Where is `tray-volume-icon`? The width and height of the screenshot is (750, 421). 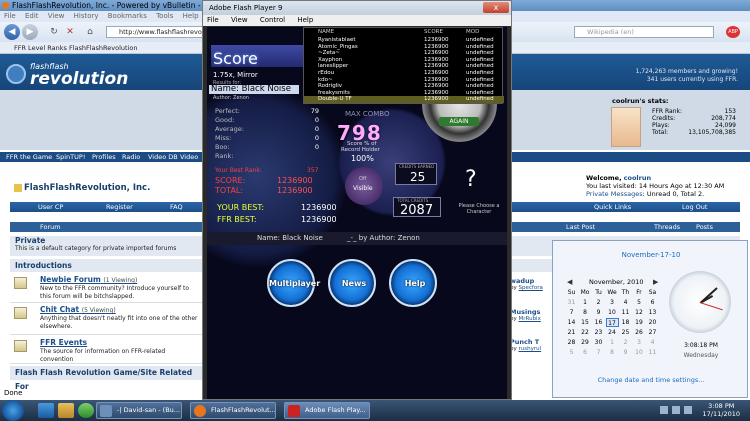
tray-volume-icon is located at coordinates (676, 410).